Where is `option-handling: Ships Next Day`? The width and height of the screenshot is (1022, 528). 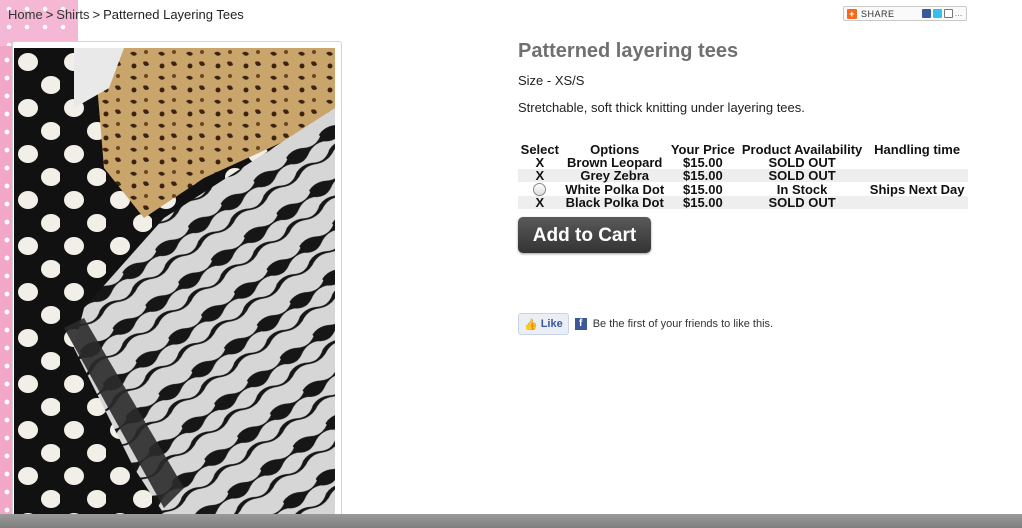
option-handling: Ships Next Day is located at coordinates (917, 189).